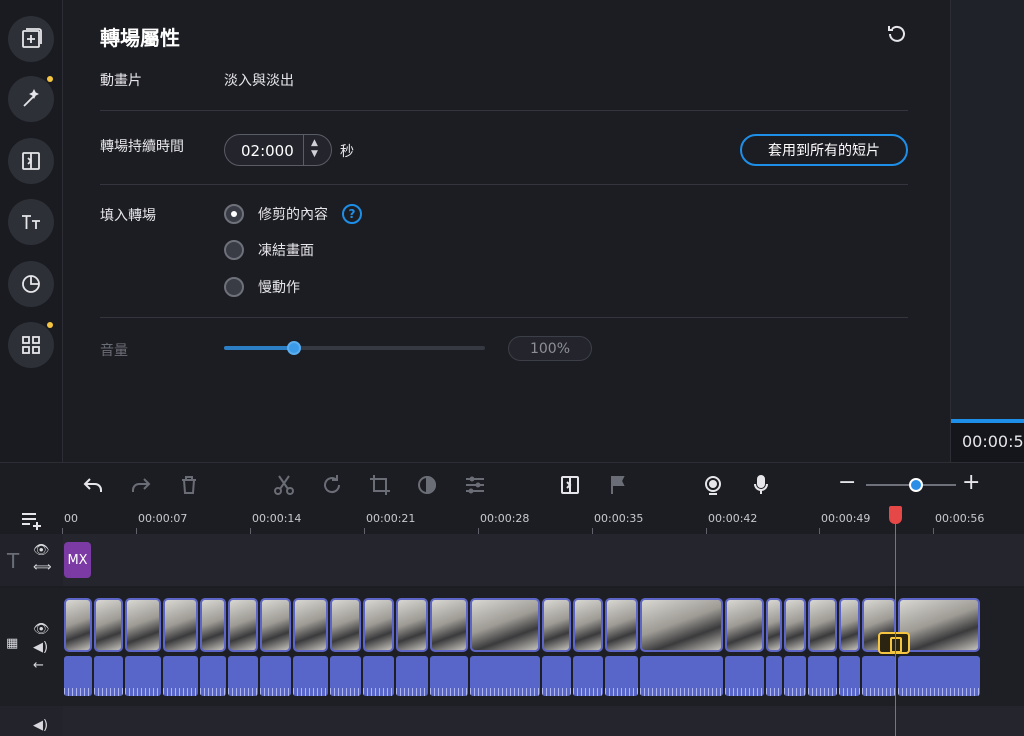  I want to click on microphone-icon, so click(761, 485).